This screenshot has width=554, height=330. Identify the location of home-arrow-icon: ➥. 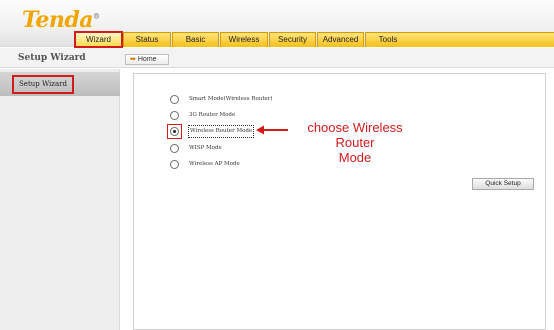
(133, 59).